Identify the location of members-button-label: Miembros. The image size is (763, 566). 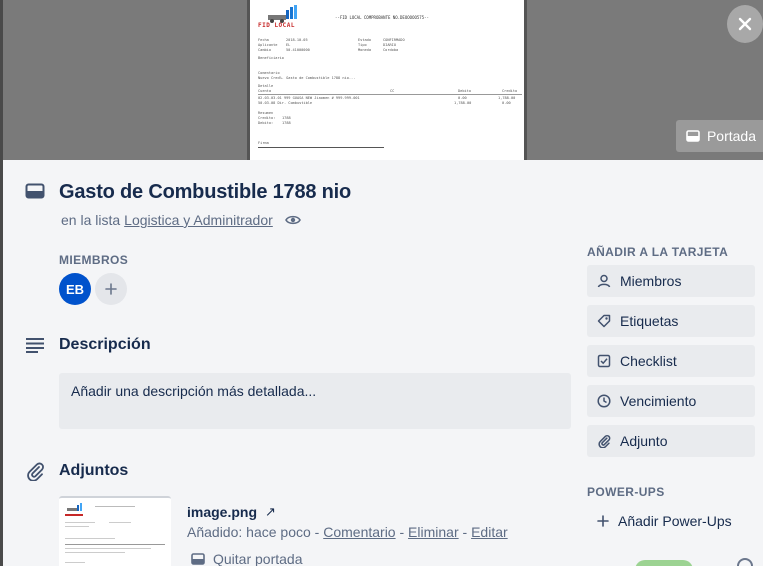
(651, 281).